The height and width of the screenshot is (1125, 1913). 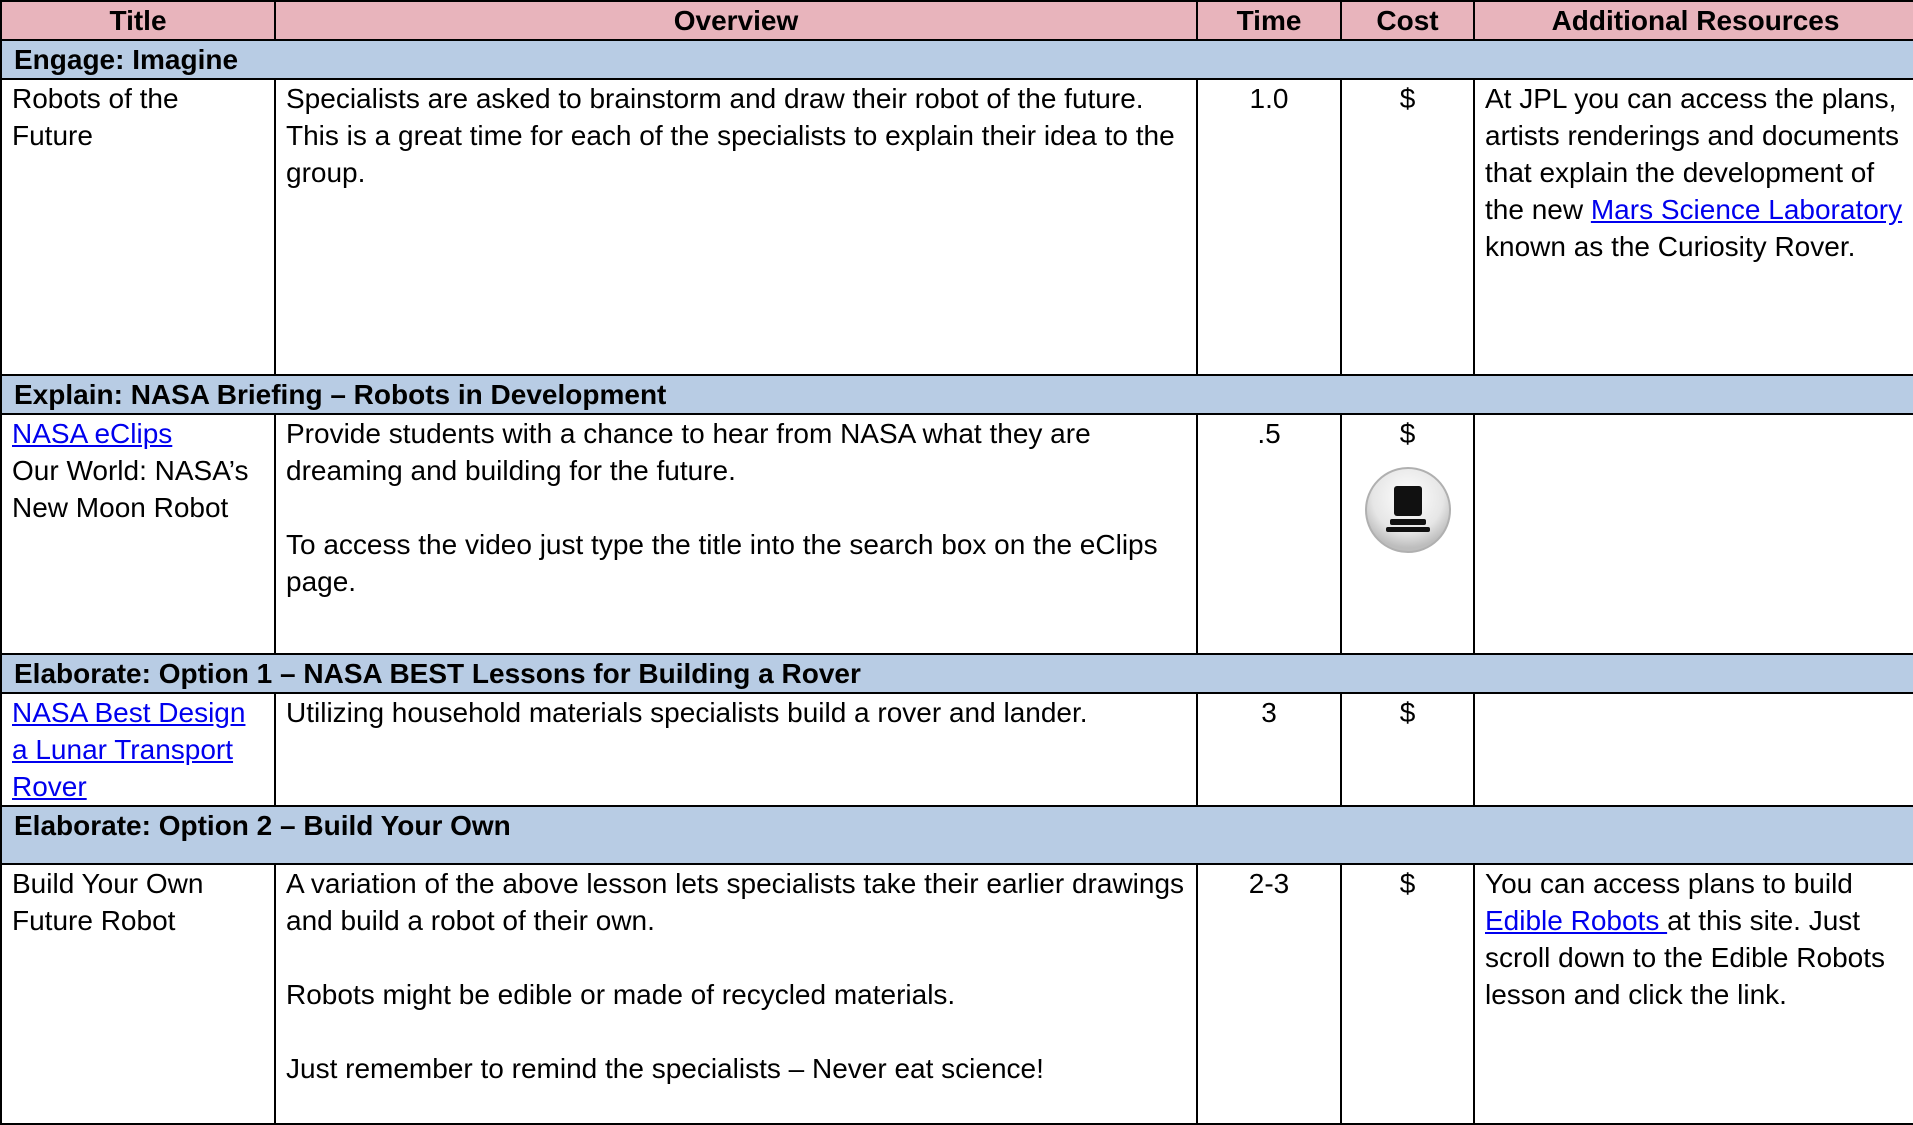 What do you see at coordinates (1670, 246) in the screenshot?
I see `resources-text: known as the Curiosity Rover.` at bounding box center [1670, 246].